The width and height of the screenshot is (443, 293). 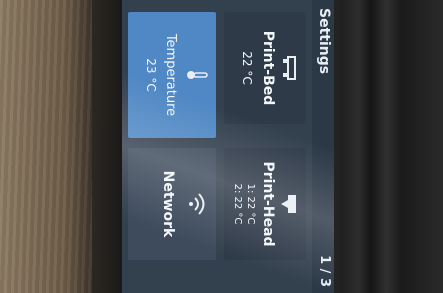 What do you see at coordinates (168, 204) in the screenshot?
I see `network-label: Network` at bounding box center [168, 204].